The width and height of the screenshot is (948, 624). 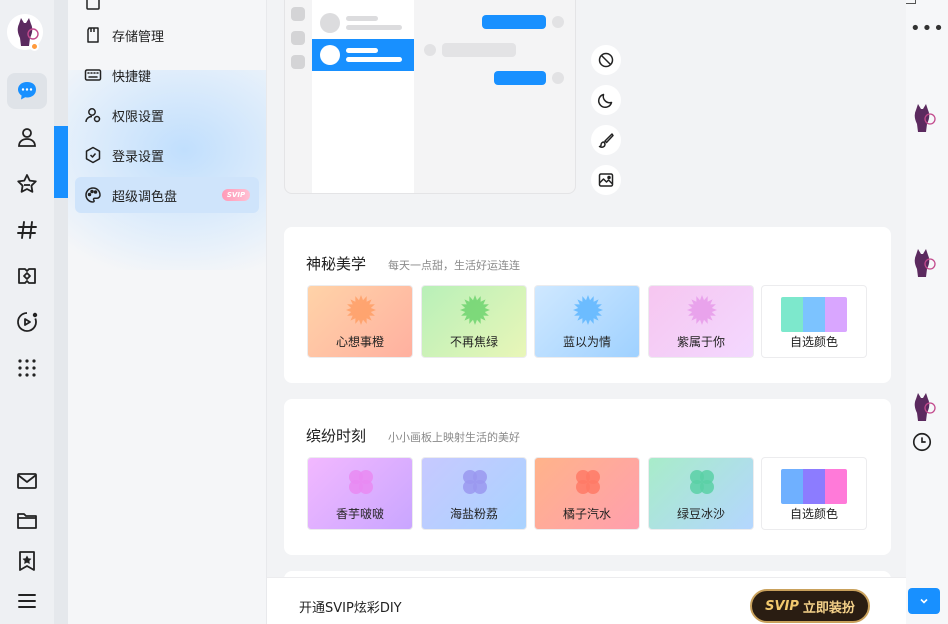 I want to click on rail-messages, so click(x=27, y=91).